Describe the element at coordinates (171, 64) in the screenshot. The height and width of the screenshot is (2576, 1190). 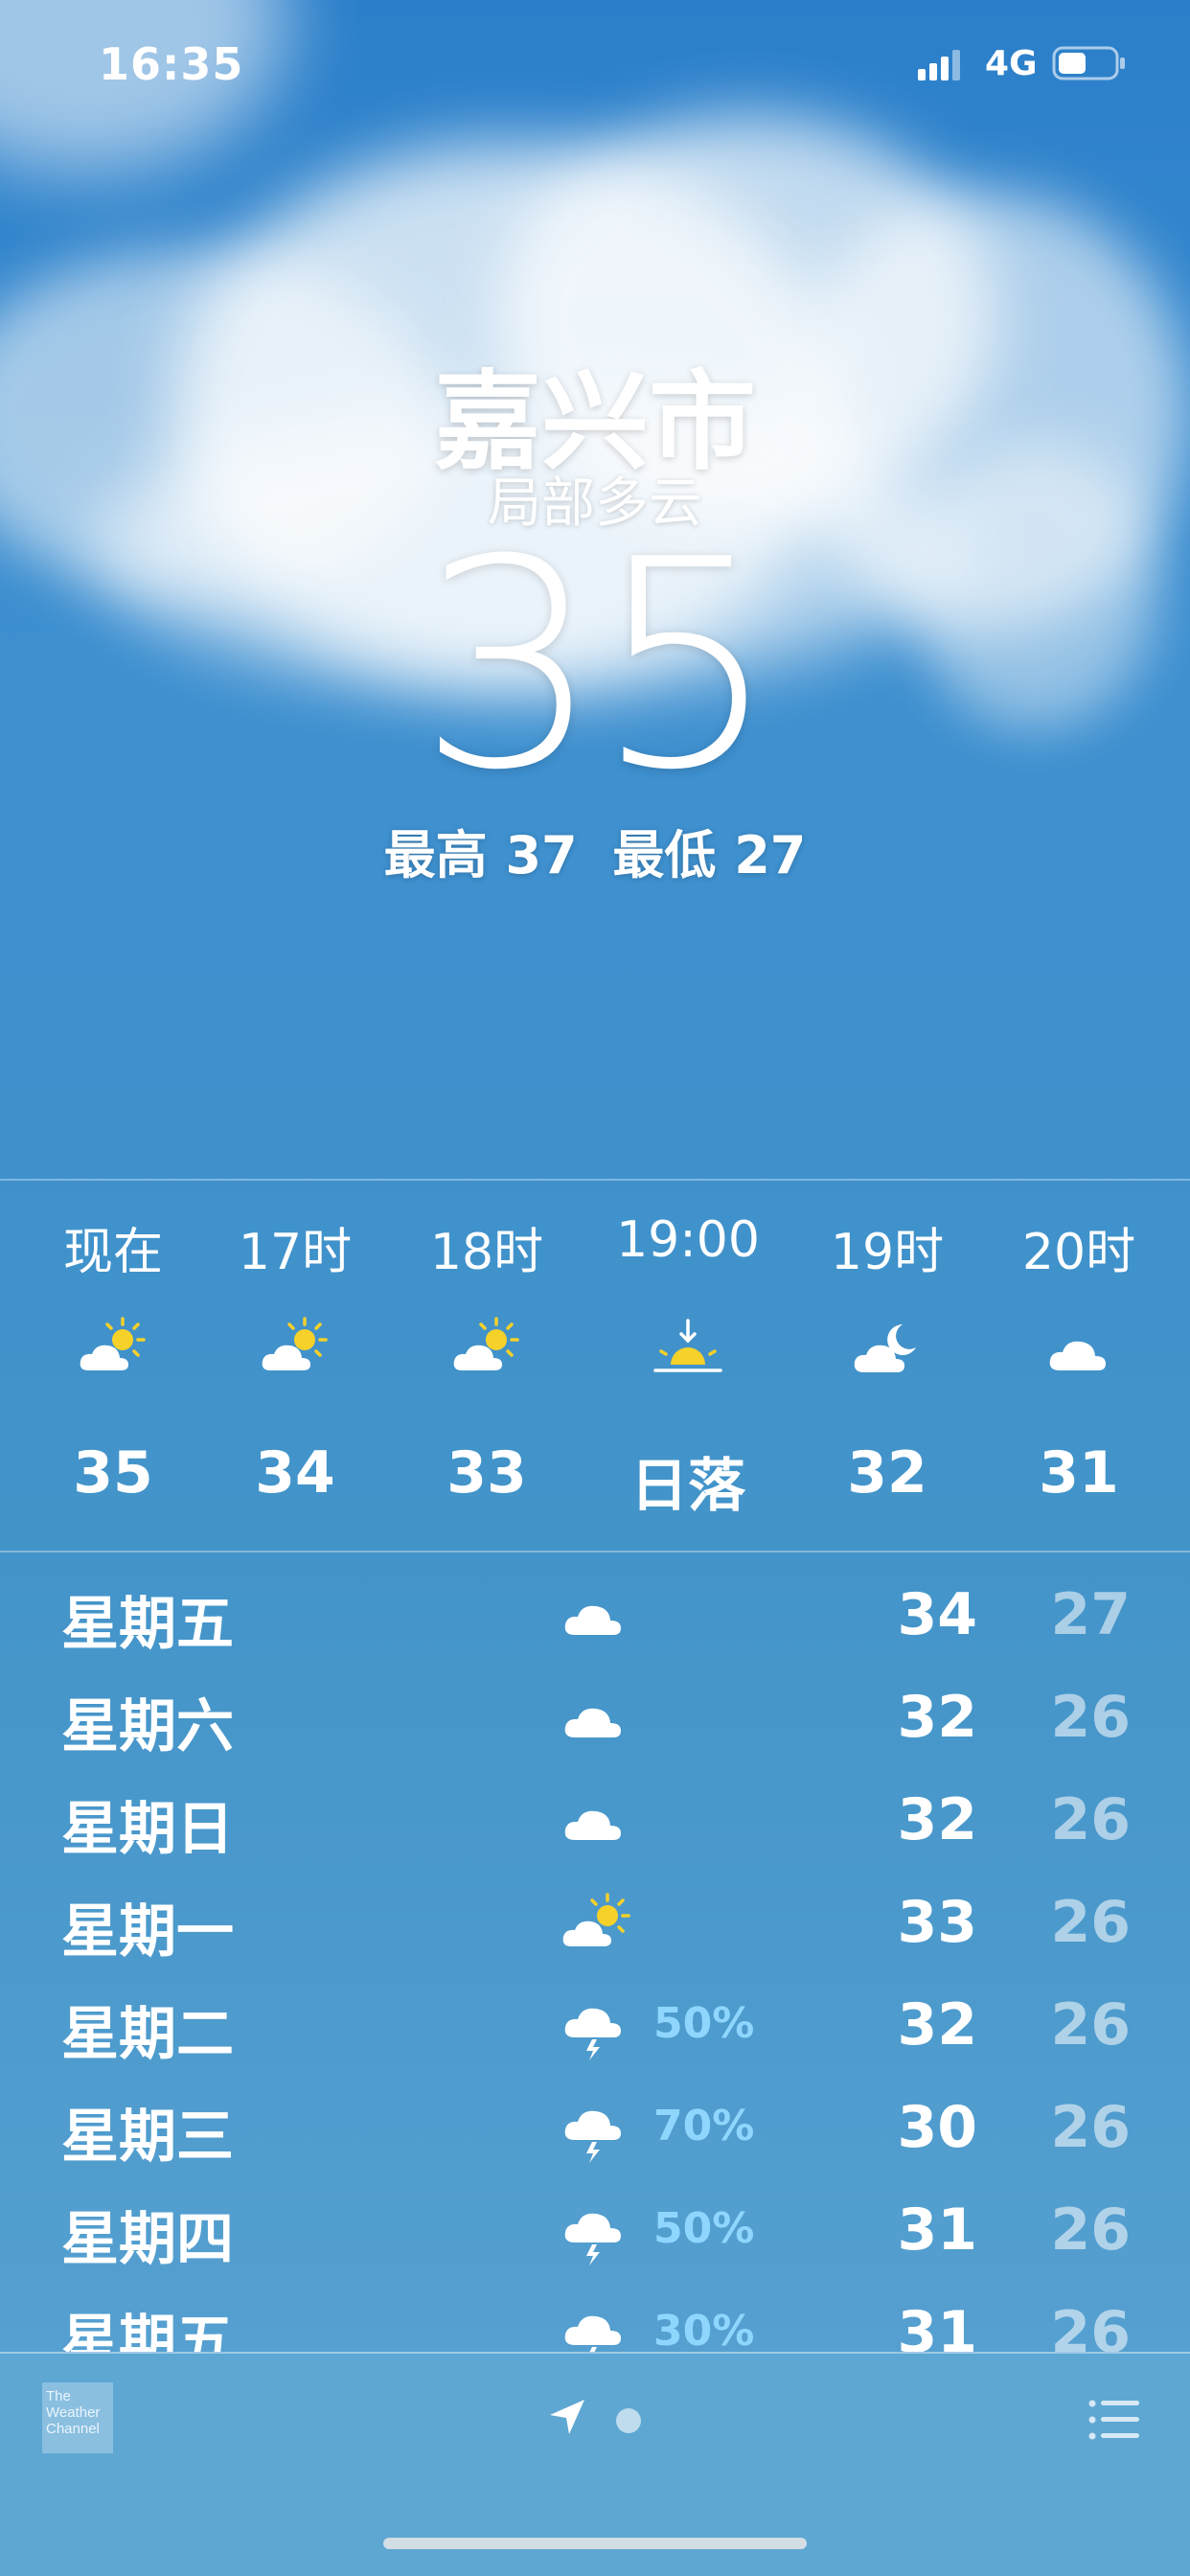
I see `status-time: 16:35` at that location.